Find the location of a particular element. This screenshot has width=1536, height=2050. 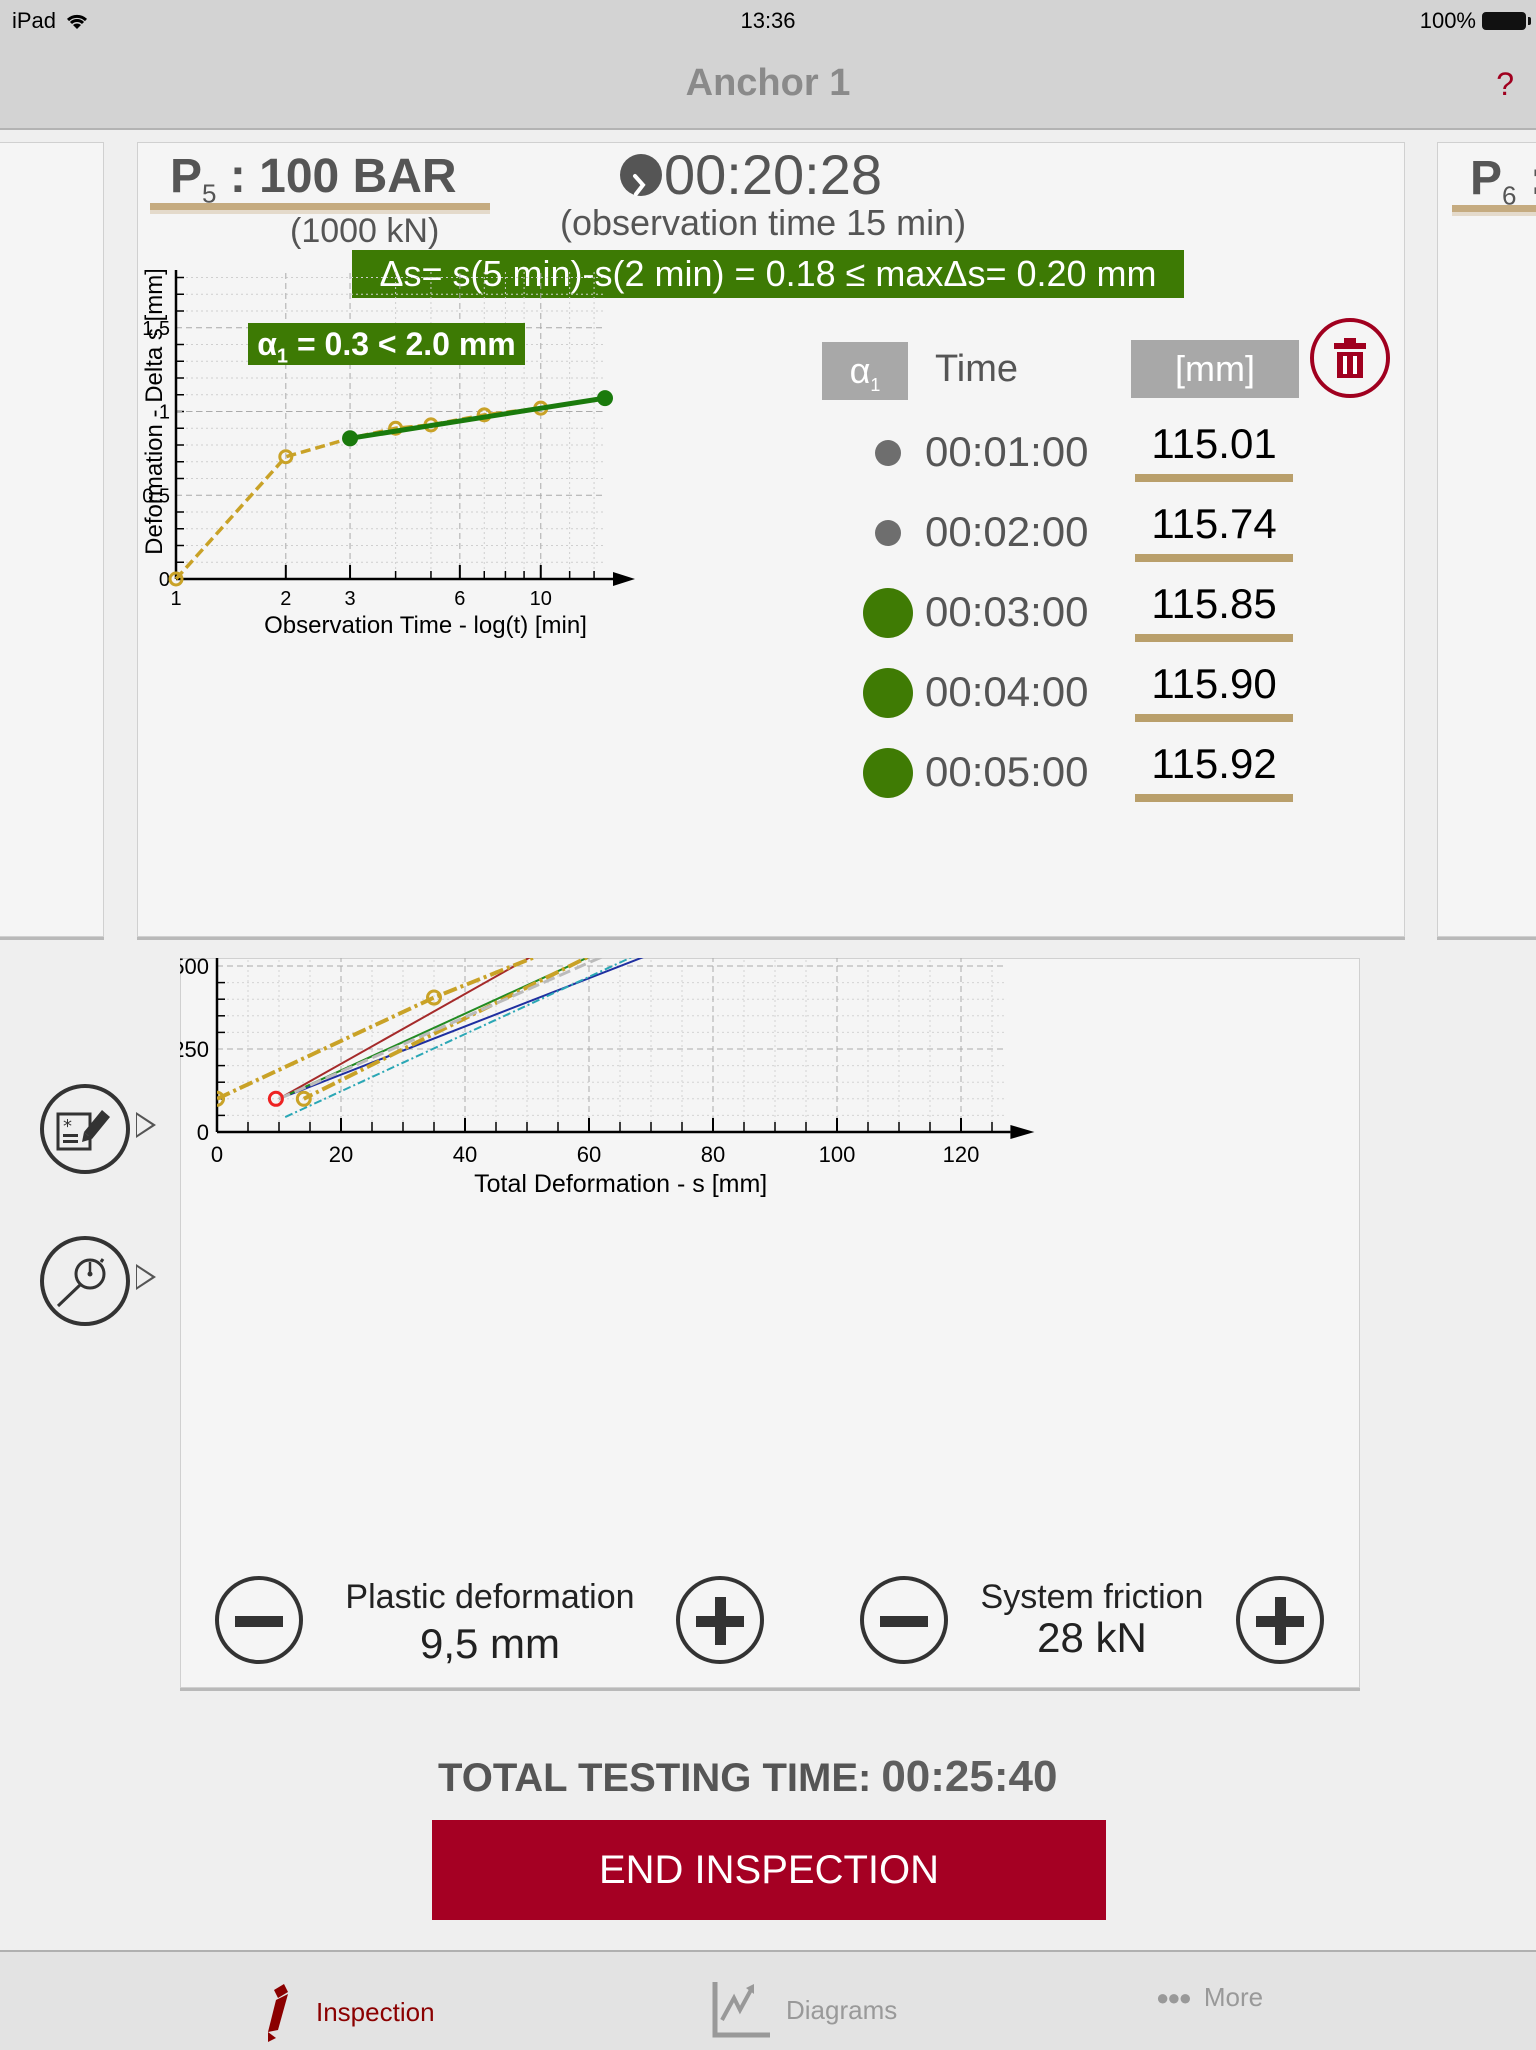

measured-series-line is located at coordinates (357, 493).